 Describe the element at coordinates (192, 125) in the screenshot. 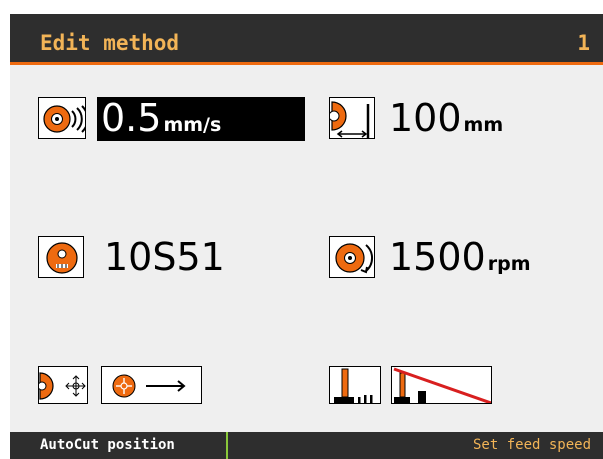

I see `feed-speed-unit: mm/s` at that location.